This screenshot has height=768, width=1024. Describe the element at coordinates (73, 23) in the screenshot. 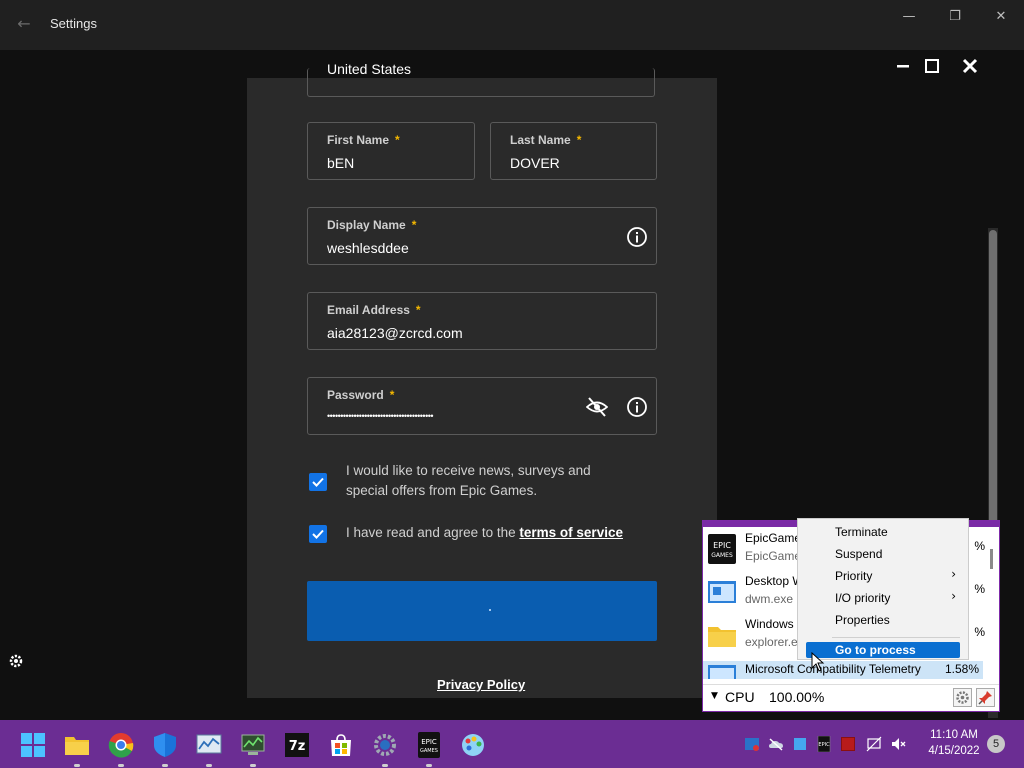

I see `window-title: Settings` at that location.